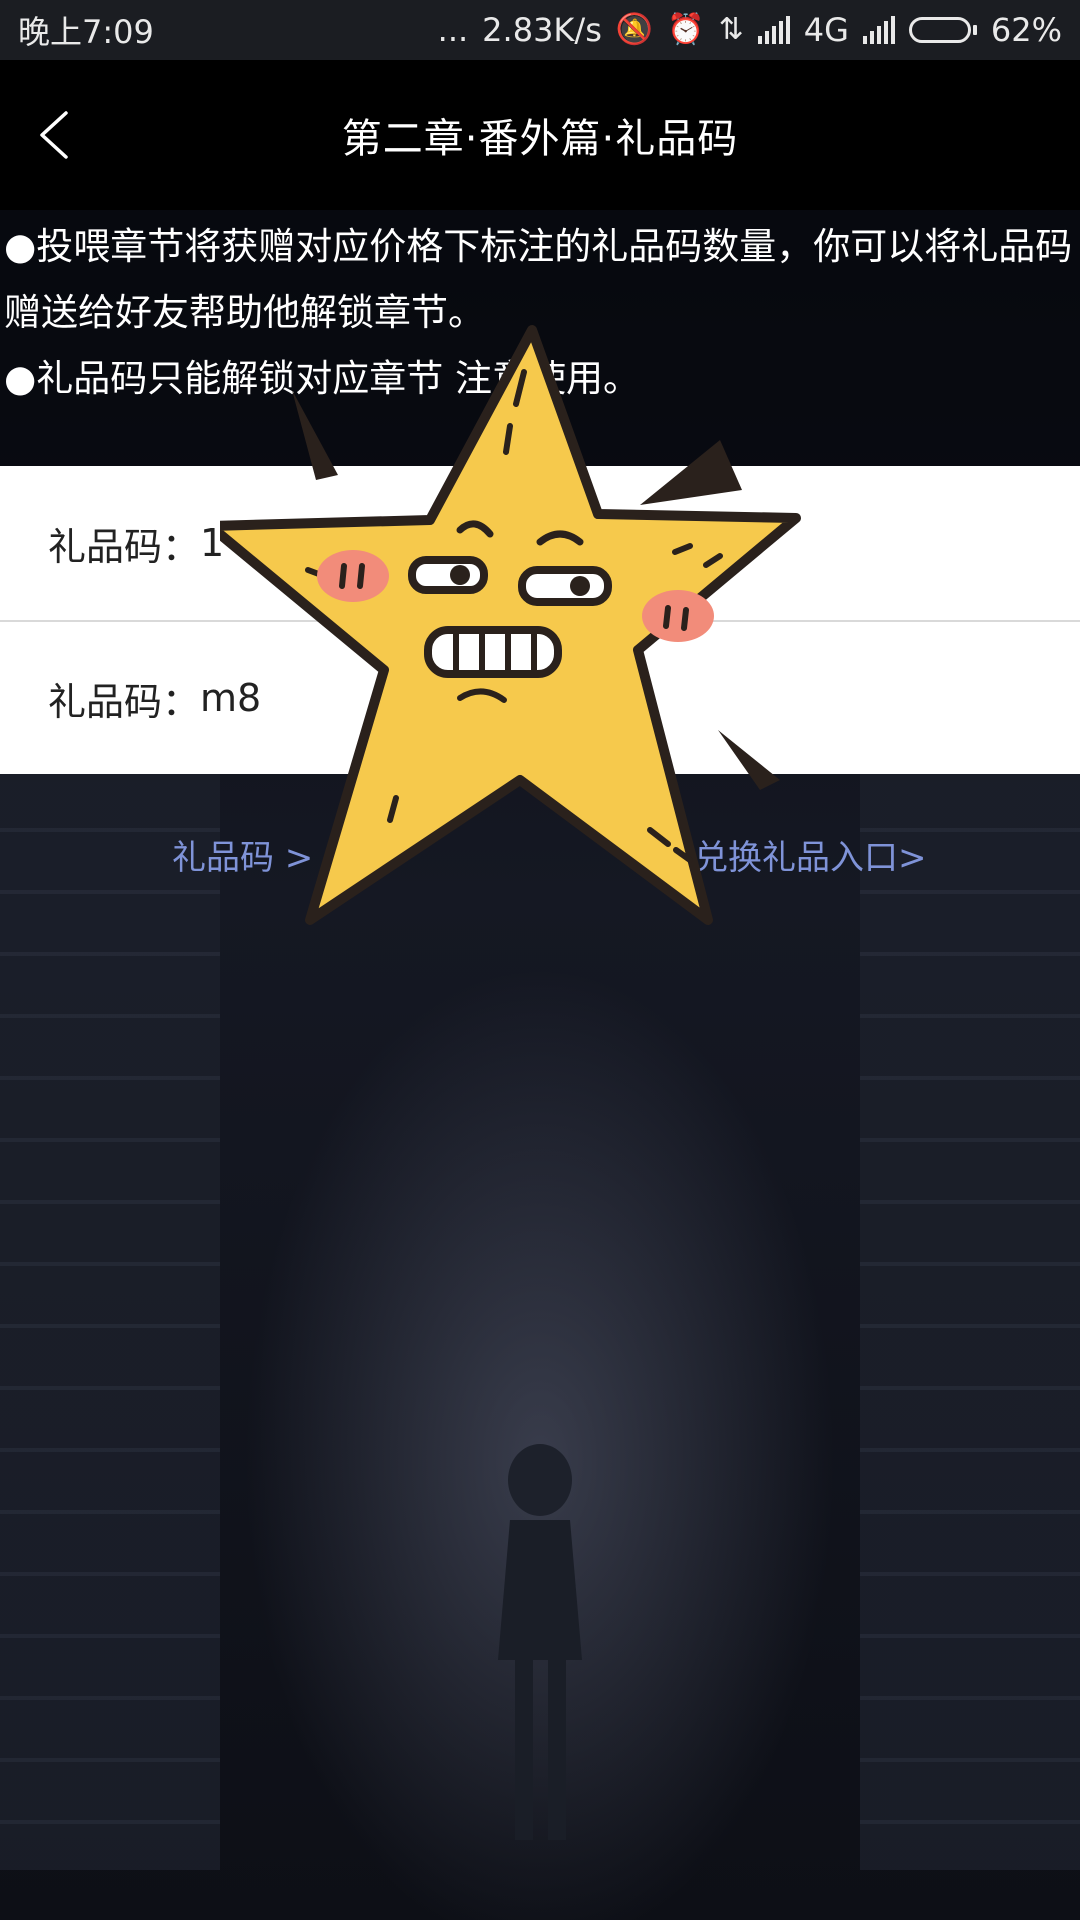 Image resolution: width=1080 pixels, height=1920 pixels. What do you see at coordinates (86, 32) in the screenshot?
I see `status-time: 晚上7:09` at bounding box center [86, 32].